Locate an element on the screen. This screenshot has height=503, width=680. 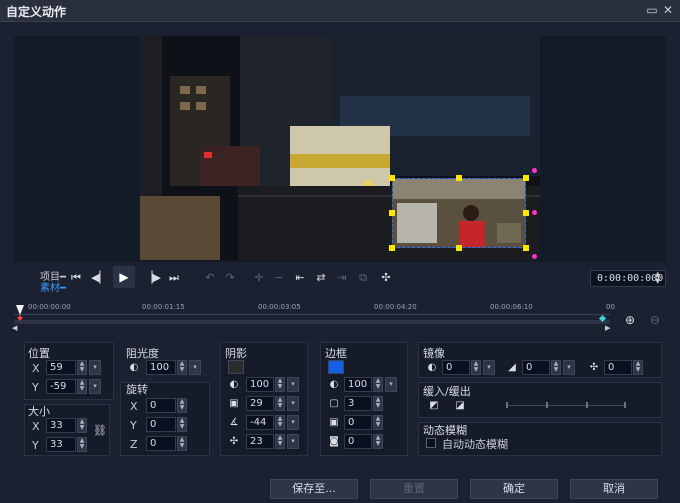
mirror-value-3-stepper: ▲ ▼ is located at coordinates (638, 367).